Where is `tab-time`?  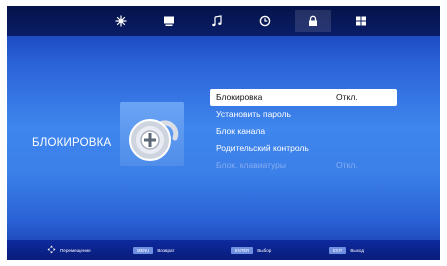
tab-time is located at coordinates (265, 21).